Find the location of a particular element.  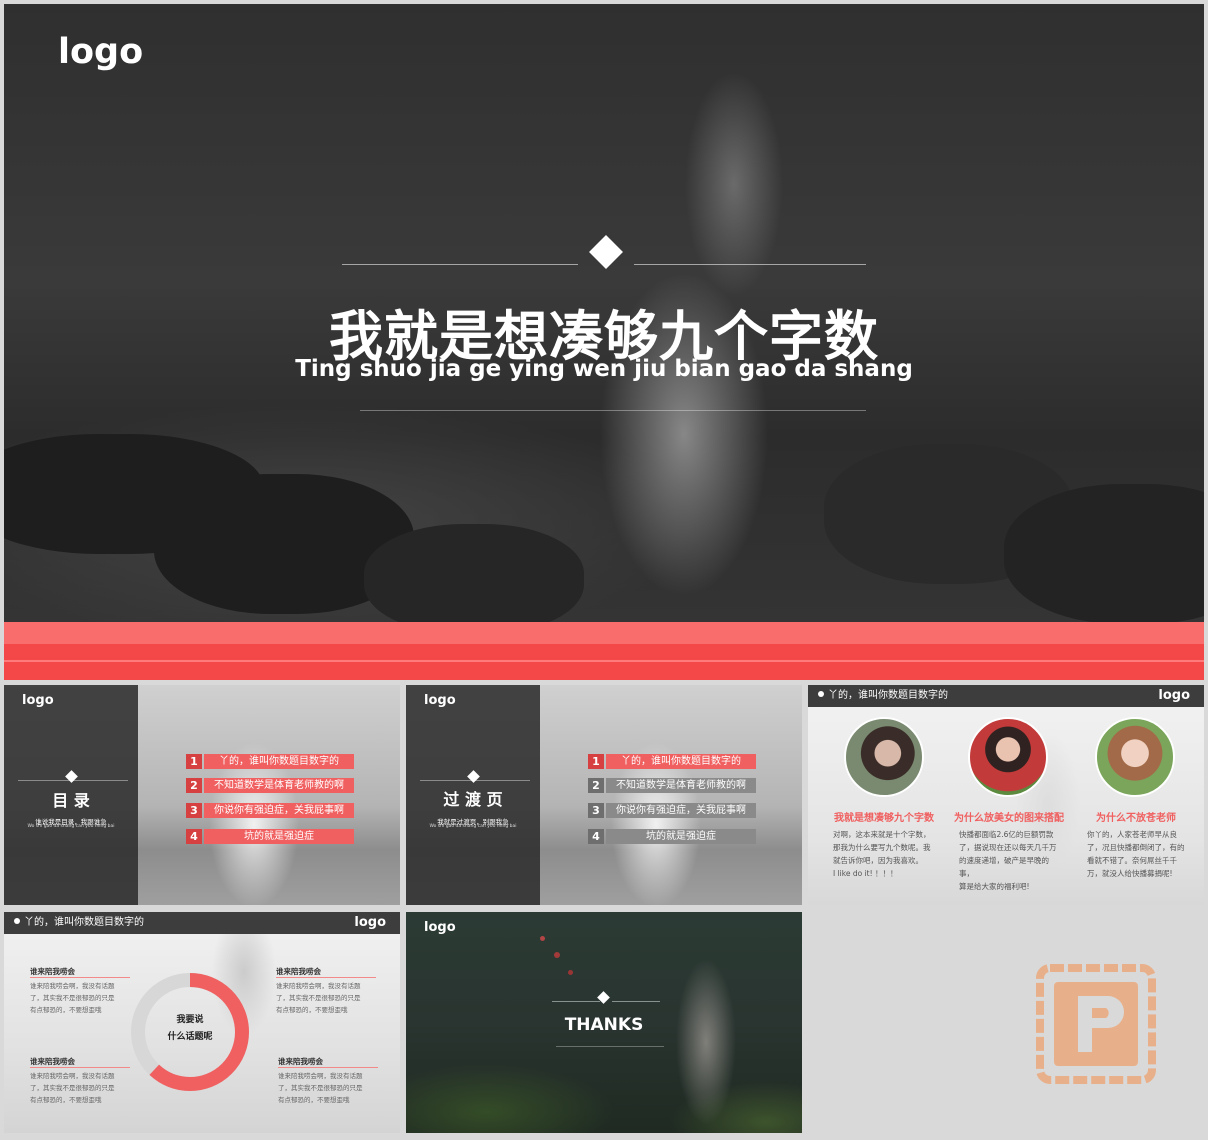

transition-item-active: 1 丫的，谁叫你数题目数字的 is located at coordinates (672, 761).